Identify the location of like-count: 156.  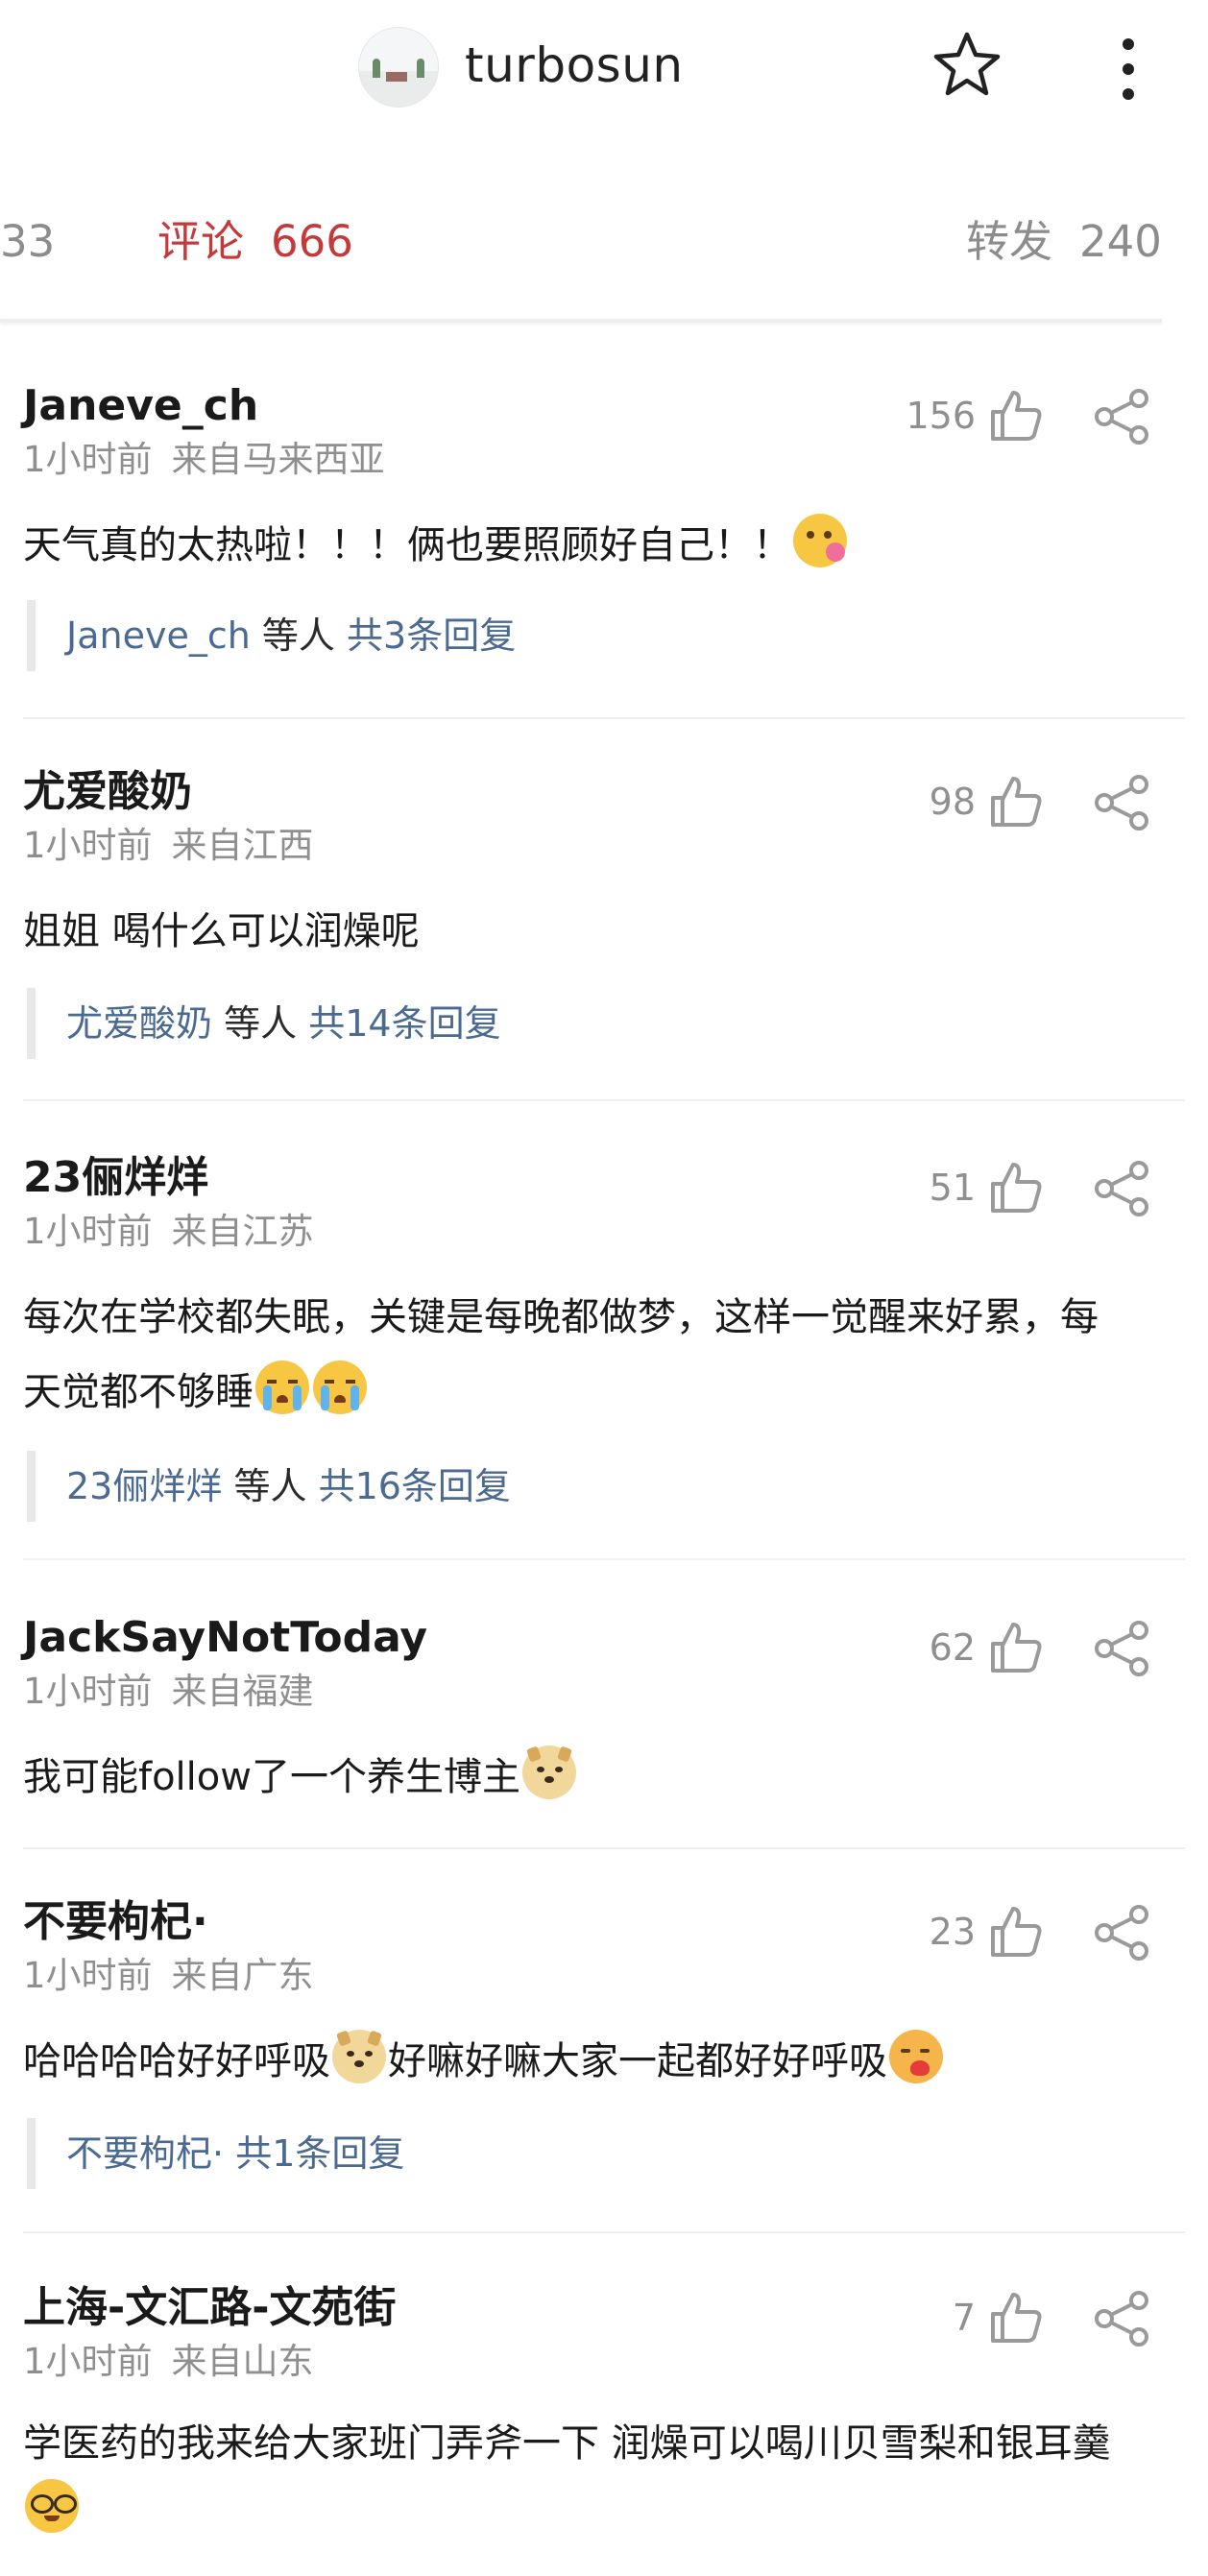
(941, 416).